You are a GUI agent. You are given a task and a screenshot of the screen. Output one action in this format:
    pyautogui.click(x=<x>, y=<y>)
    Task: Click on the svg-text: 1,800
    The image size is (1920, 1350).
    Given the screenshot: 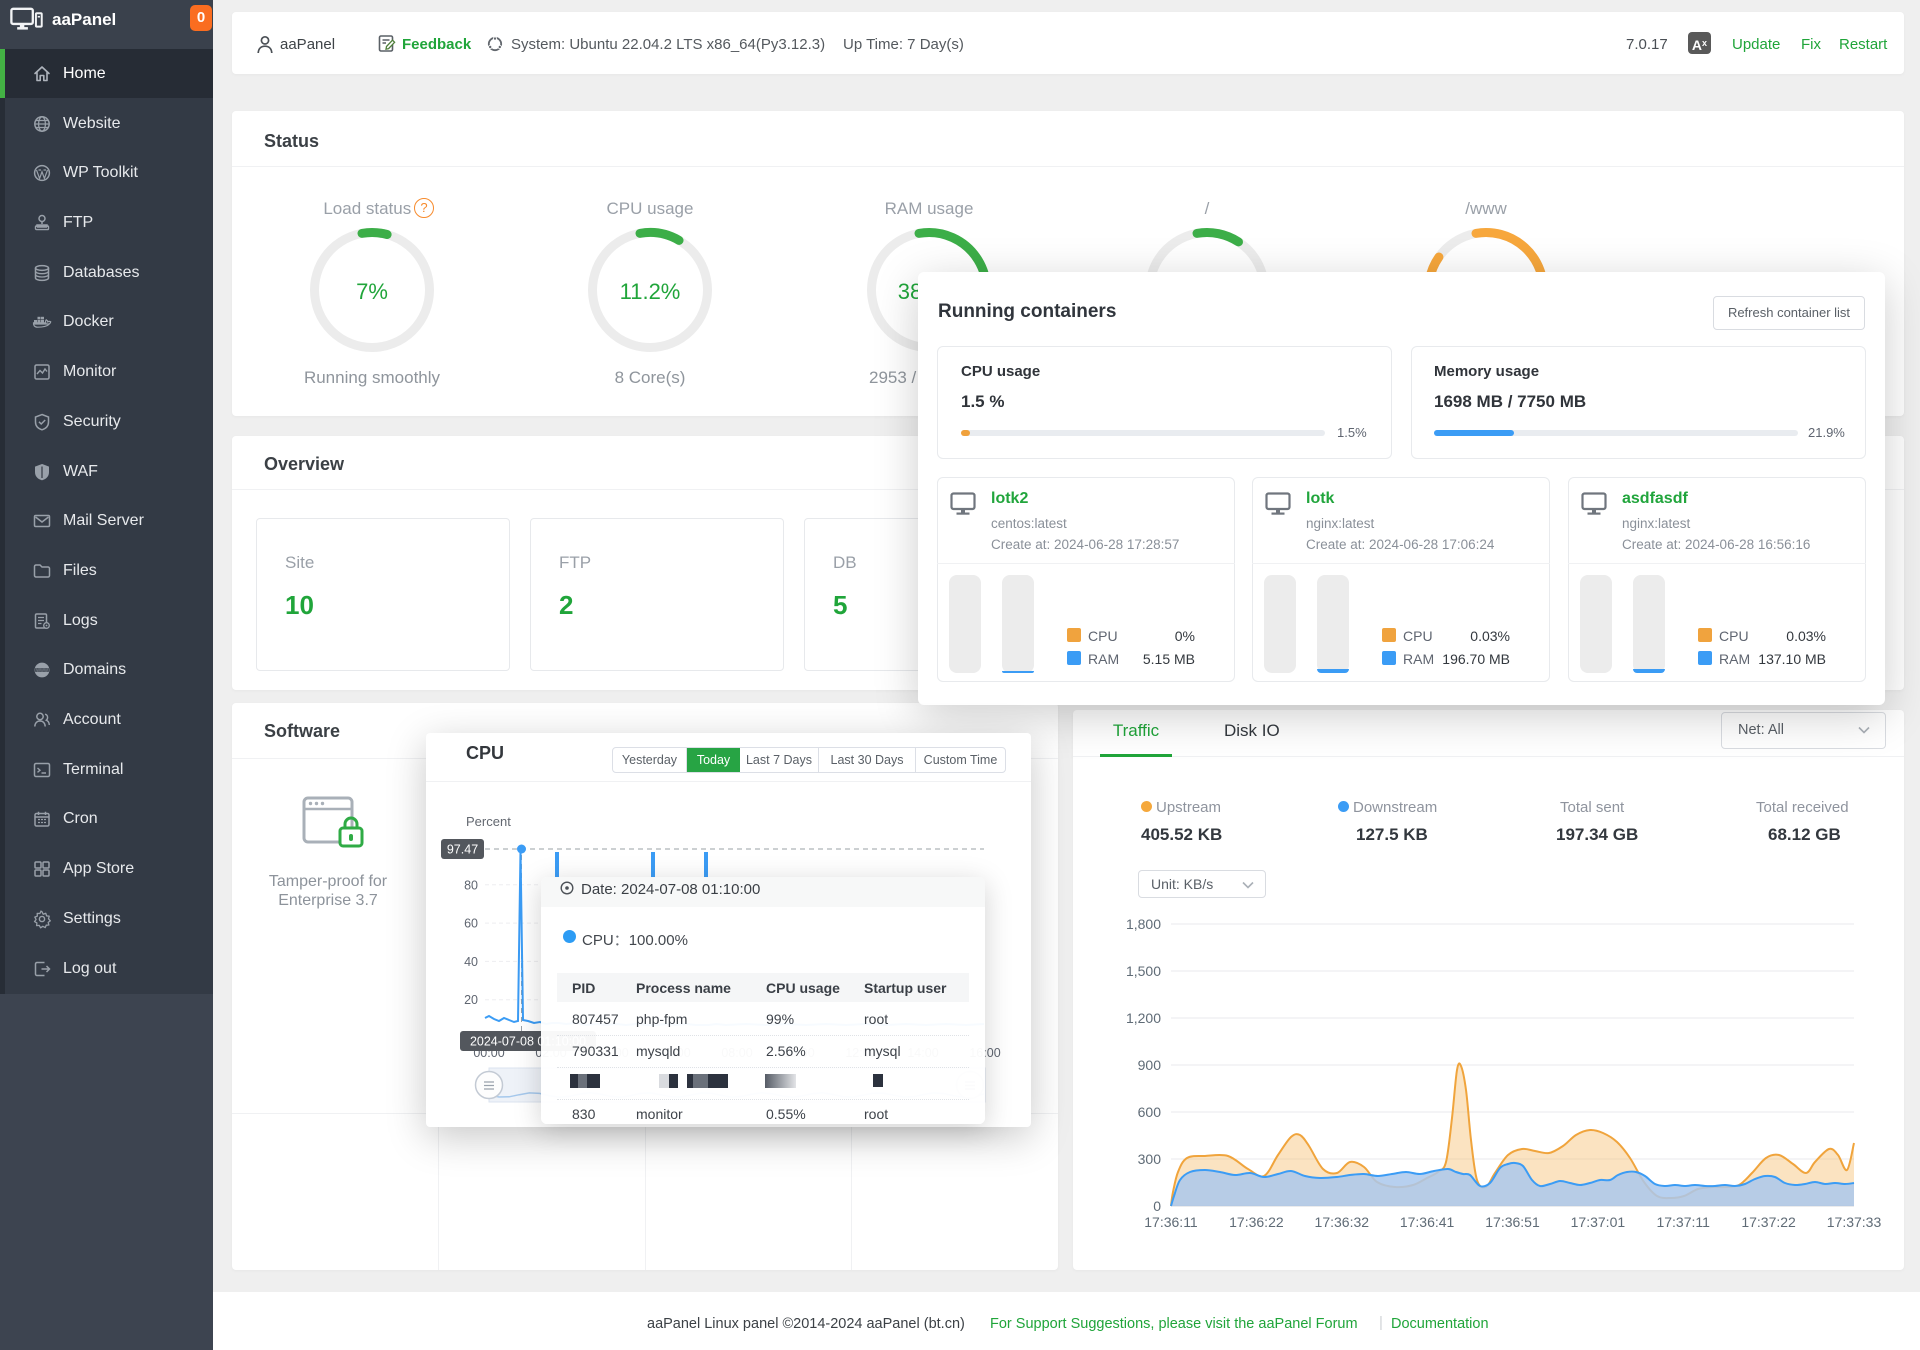 What is the action you would take?
    pyautogui.click(x=1143, y=924)
    